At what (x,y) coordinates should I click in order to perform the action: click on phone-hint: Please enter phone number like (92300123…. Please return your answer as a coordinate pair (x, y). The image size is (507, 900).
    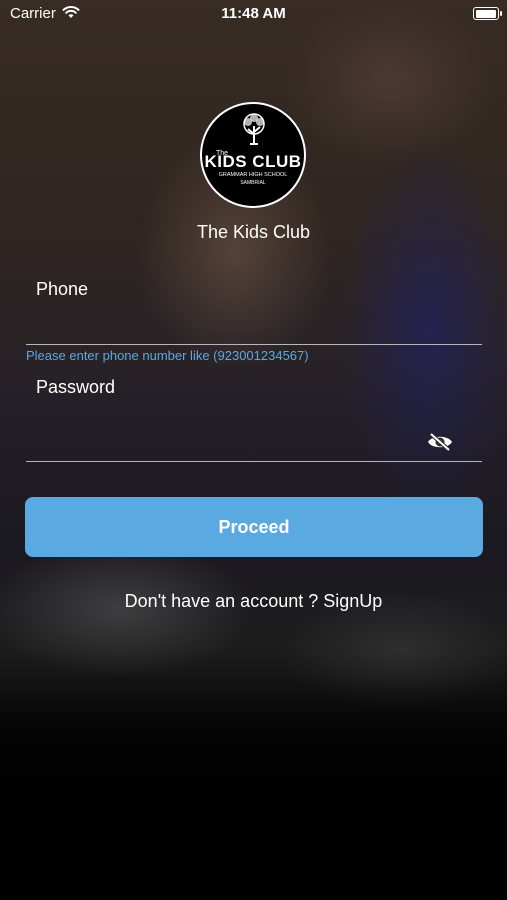
    Looking at the image, I should click on (167, 355).